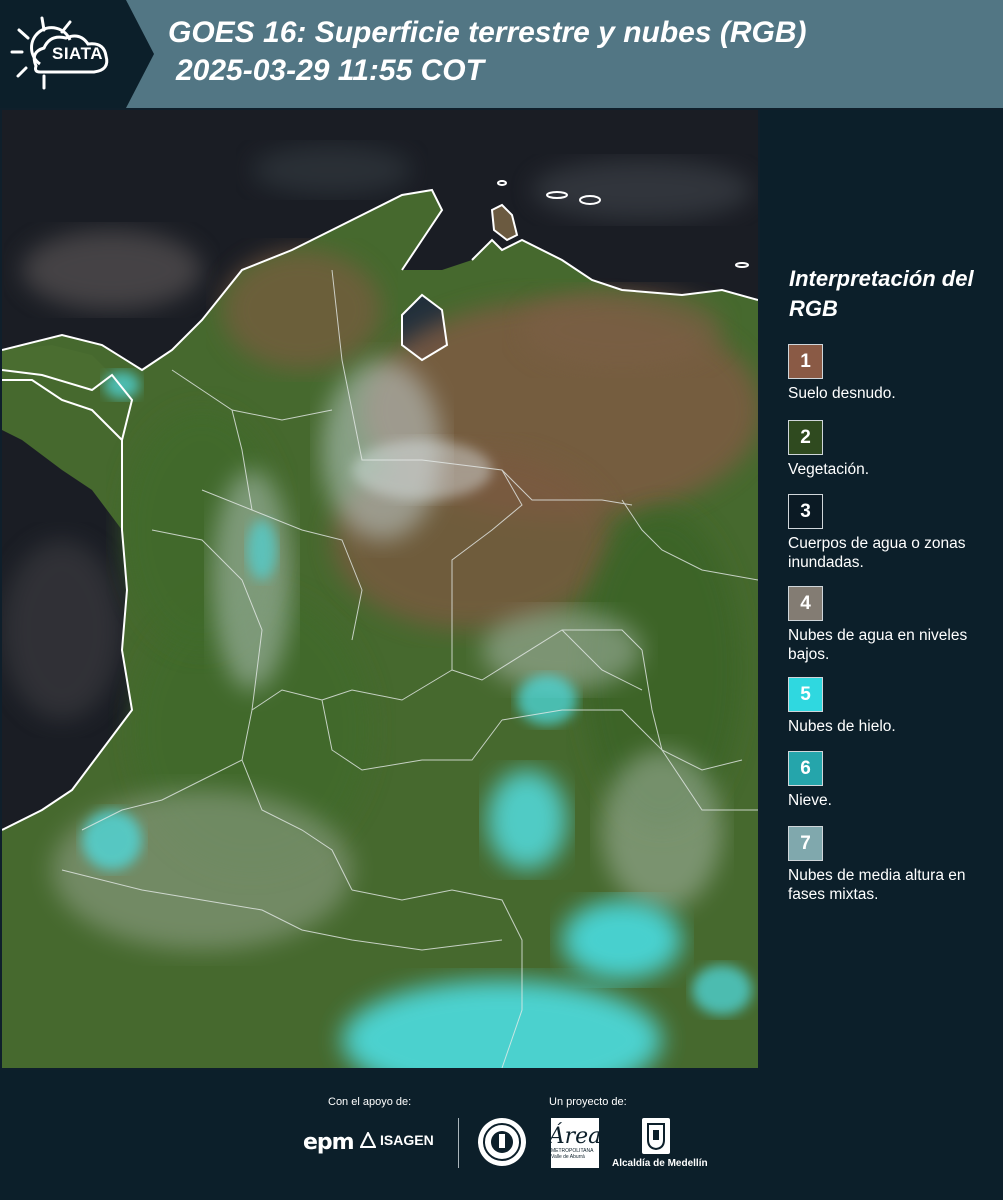 This screenshot has width=1003, height=1200. I want to click on epm-logo: epm, so click(329, 1142).